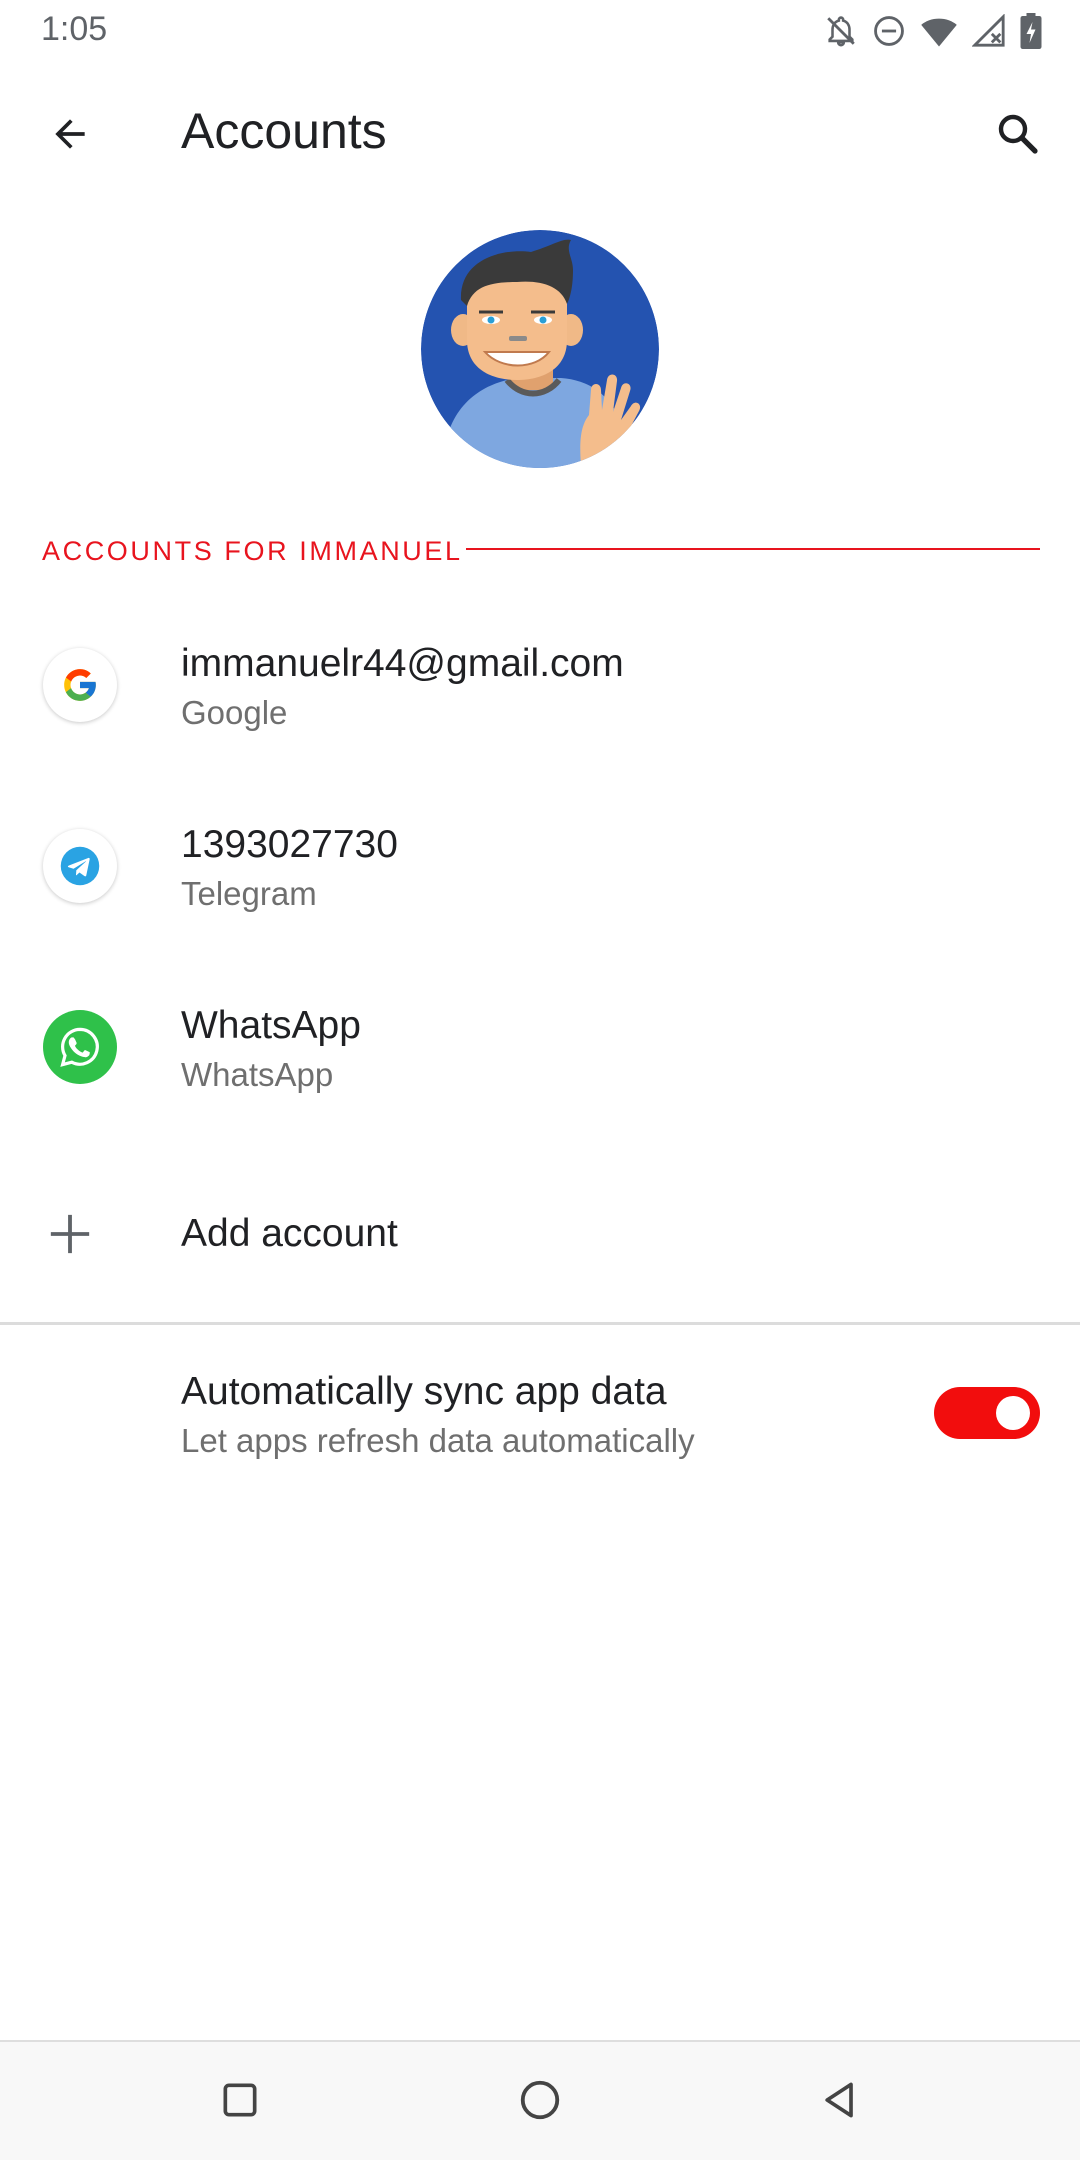  I want to click on account-row-google: immanuelr44@gmail.com Google, so click(540, 688).